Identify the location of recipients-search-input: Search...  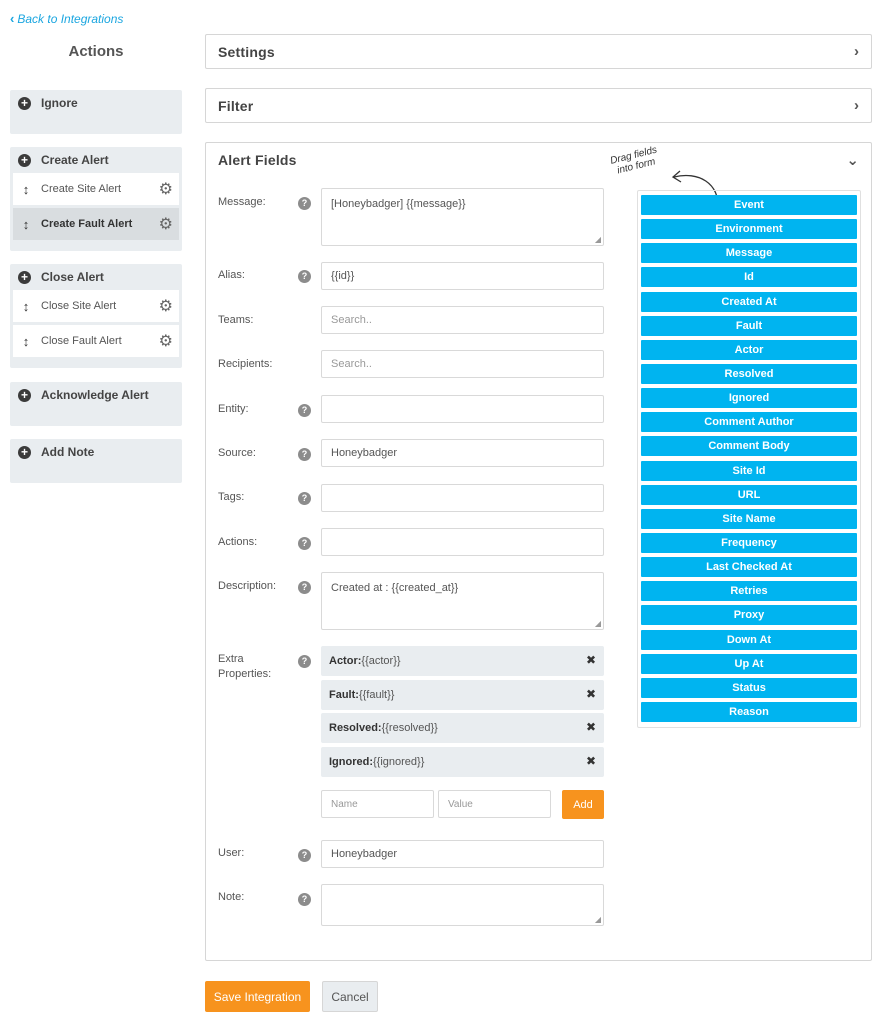
(462, 364).